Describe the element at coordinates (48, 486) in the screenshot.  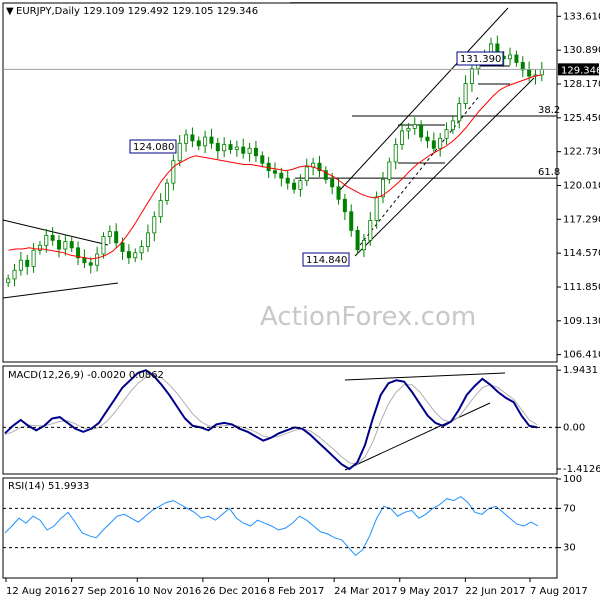
I see `rsi-header: RSI(14) 51.9933` at that location.